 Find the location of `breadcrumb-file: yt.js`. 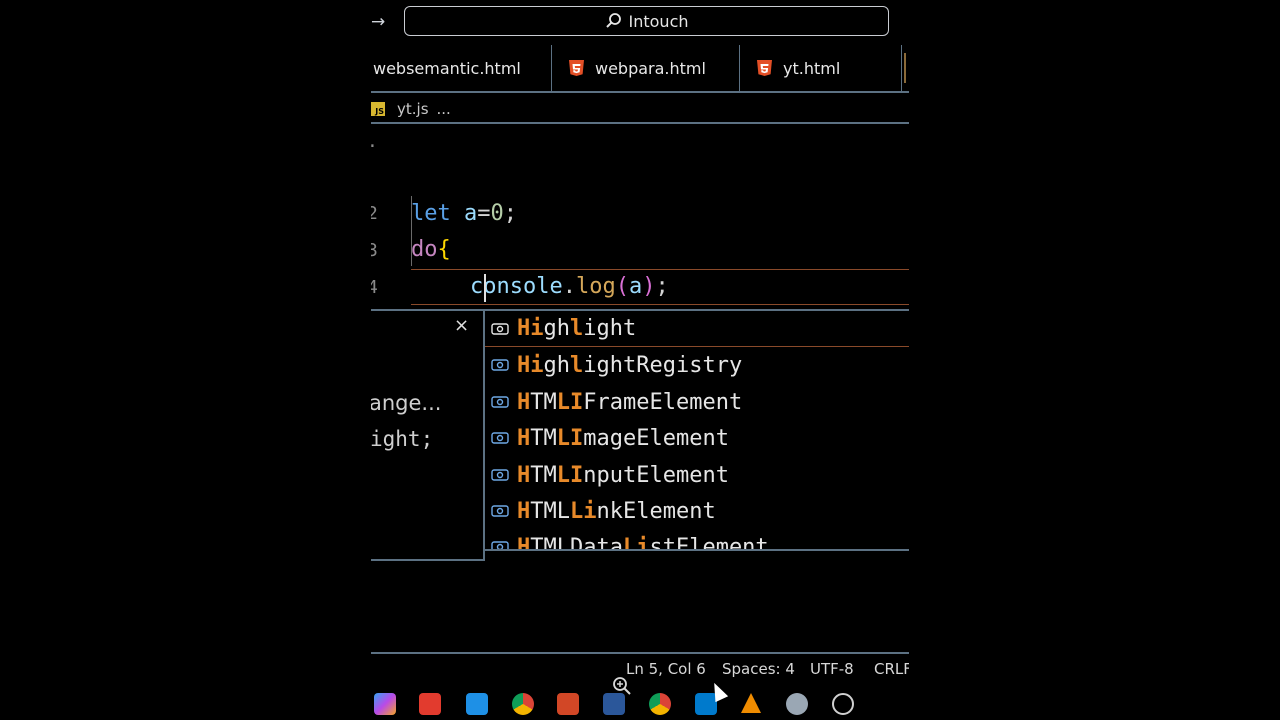

breadcrumb-file: yt.js is located at coordinates (413, 109).